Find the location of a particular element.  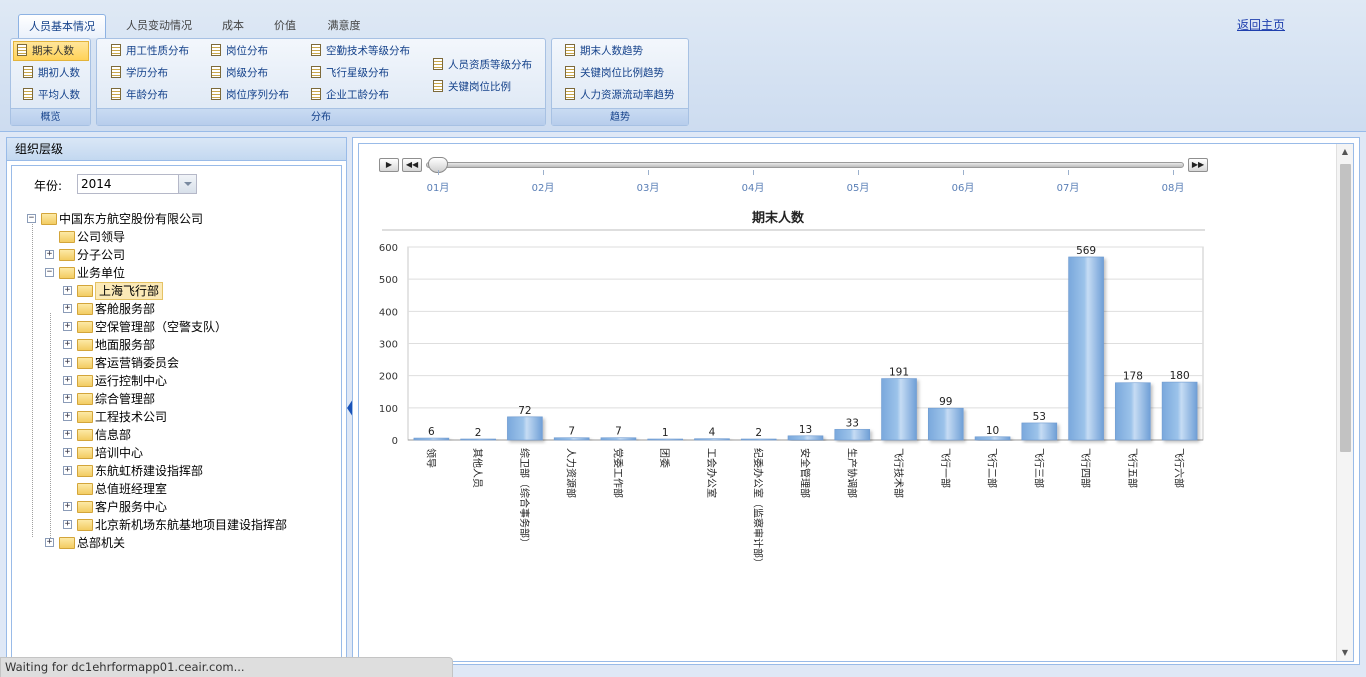

tree-node-hongqiao-construction-hq: + 东航虹桥建设指挥部 is located at coordinates (213, 471).